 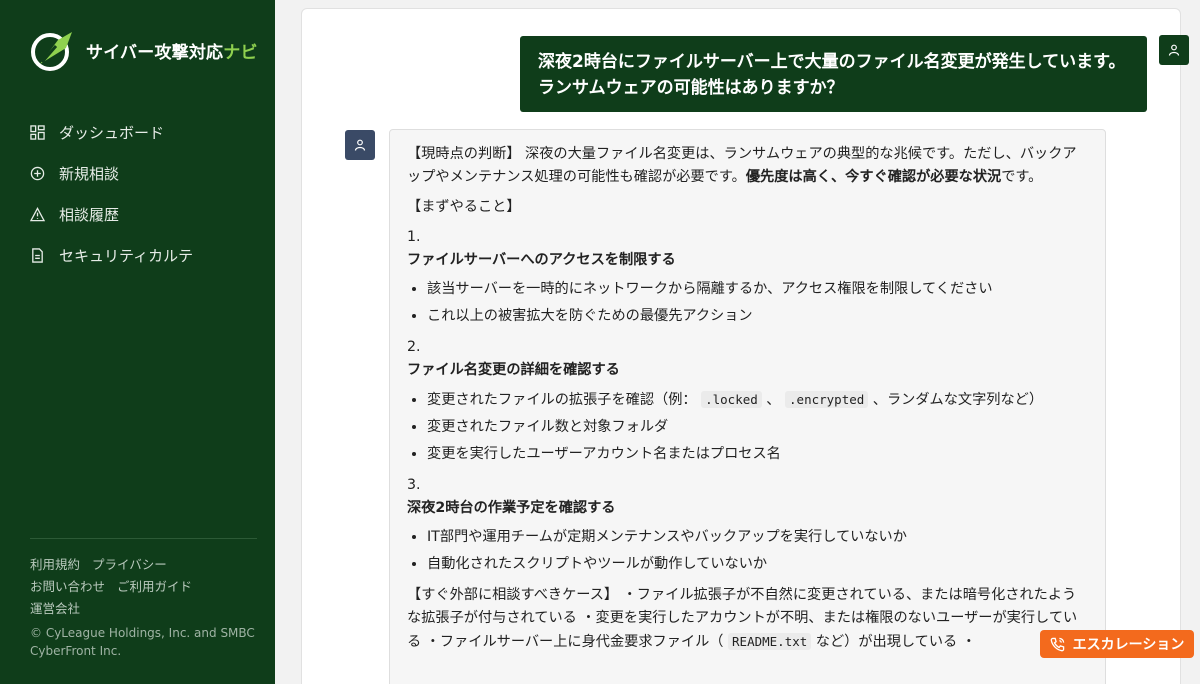 What do you see at coordinates (757, 564) in the screenshot?
I see `list-item: 自動化されたスクリプトやツールが動作していないか` at bounding box center [757, 564].